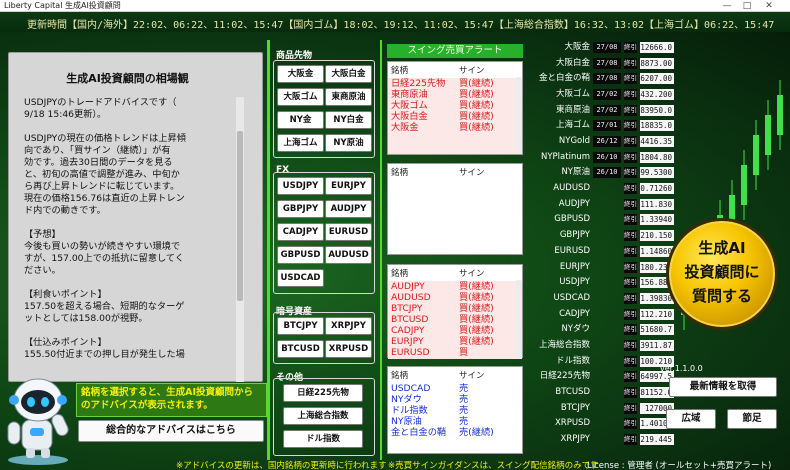 This screenshot has width=790, height=470. I want to click on market-row: USDCAD 終引 1.39830, so click(606, 298).